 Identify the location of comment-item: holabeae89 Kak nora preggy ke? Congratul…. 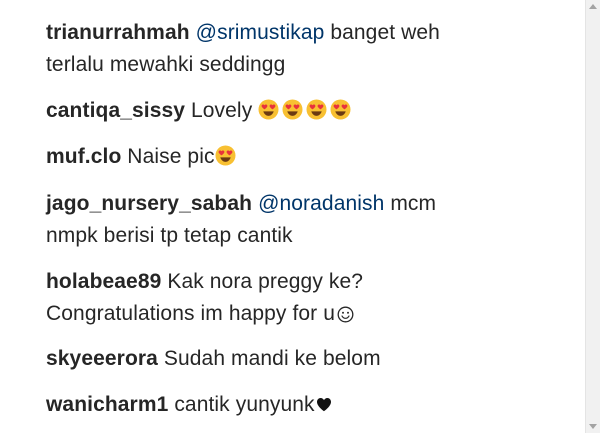
(306, 298).